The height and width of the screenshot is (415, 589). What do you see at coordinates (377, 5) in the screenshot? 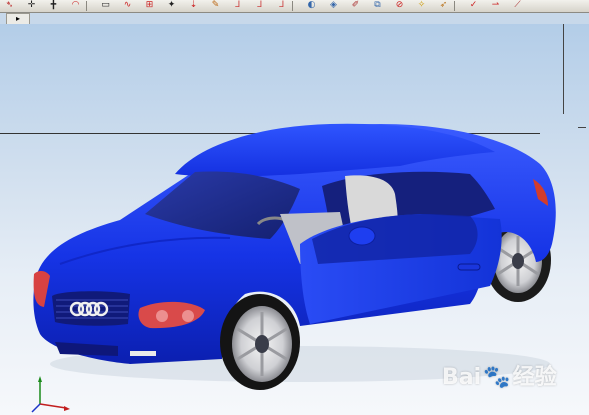
I see `mirror-icon: ⧉` at bounding box center [377, 5].